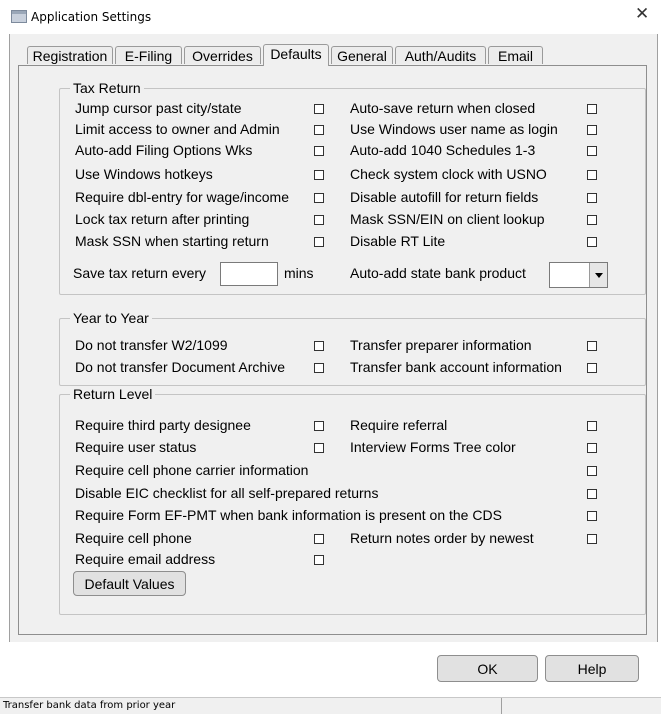  What do you see at coordinates (398, 241) in the screenshot?
I see `tax-return-right-6-label: Disable RT Lite` at bounding box center [398, 241].